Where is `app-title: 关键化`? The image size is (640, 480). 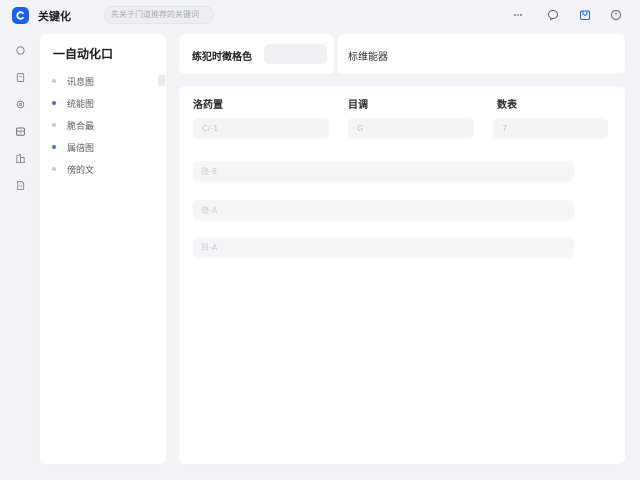 app-title: 关键化 is located at coordinates (54, 16).